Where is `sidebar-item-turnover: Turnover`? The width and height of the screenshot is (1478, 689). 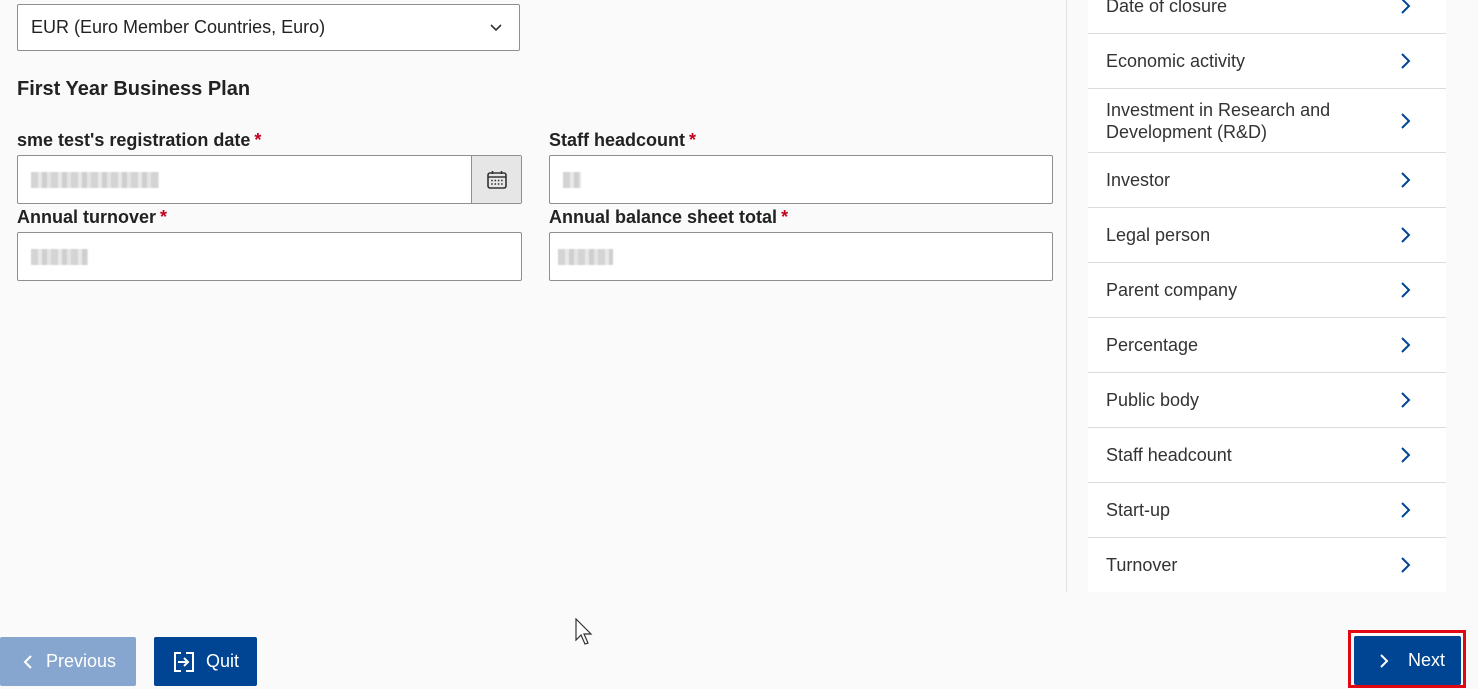
sidebar-item-turnover: Turnover is located at coordinates (1267, 565).